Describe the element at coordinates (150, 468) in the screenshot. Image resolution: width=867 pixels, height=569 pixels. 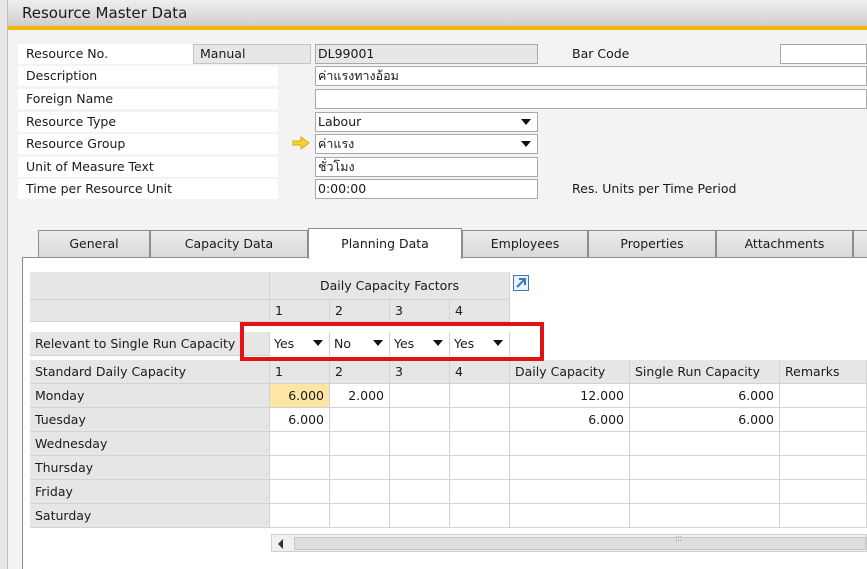
I see `day-label: Thursday` at that location.